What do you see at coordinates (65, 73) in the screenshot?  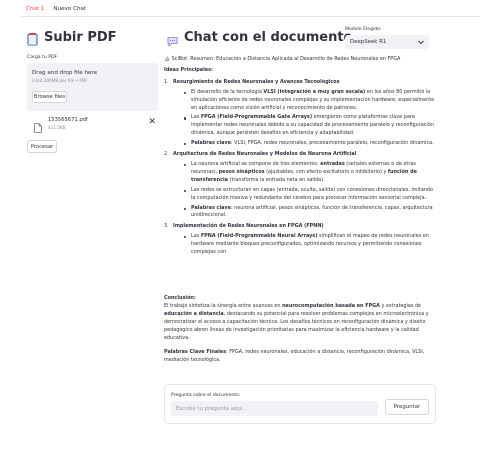 I see `dropzone-title: Drag and drop file here` at bounding box center [65, 73].